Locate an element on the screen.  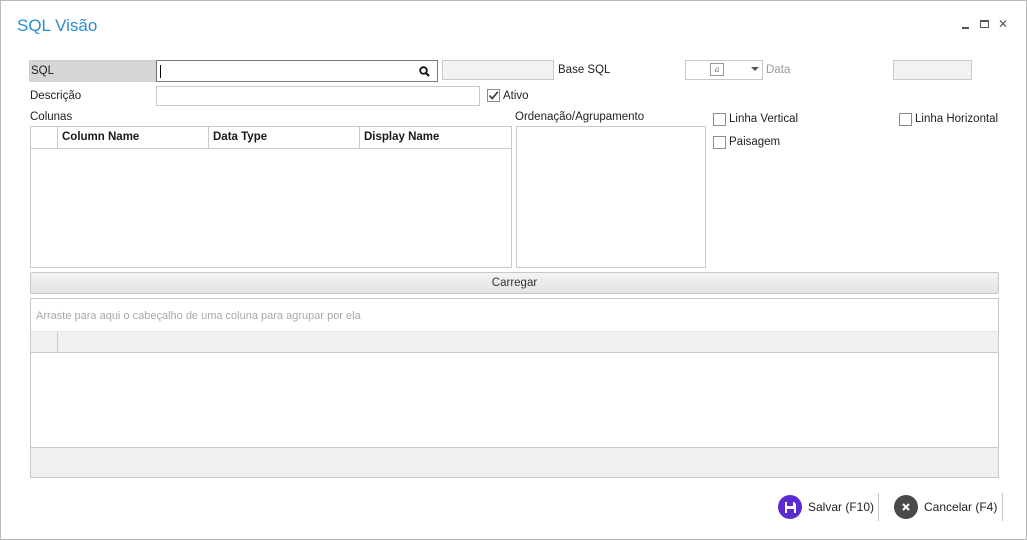
result-grid-header is located at coordinates (514, 342).